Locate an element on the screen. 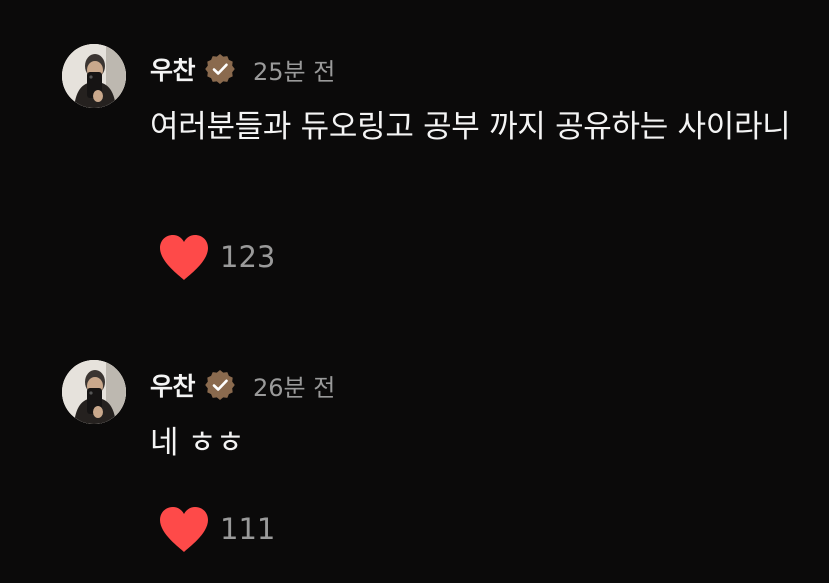 The height and width of the screenshot is (583, 829). comment-text: 여러분들과 듀오링고 공부 까지 공유하는 사이라니 is located at coordinates (470, 127).